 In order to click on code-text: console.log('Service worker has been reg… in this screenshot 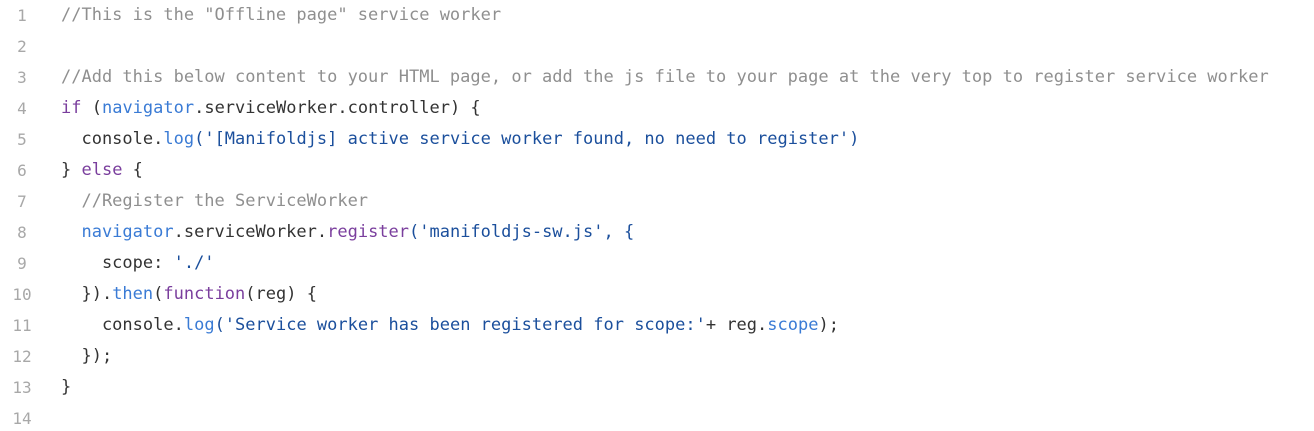, I will do `click(450, 325)`.